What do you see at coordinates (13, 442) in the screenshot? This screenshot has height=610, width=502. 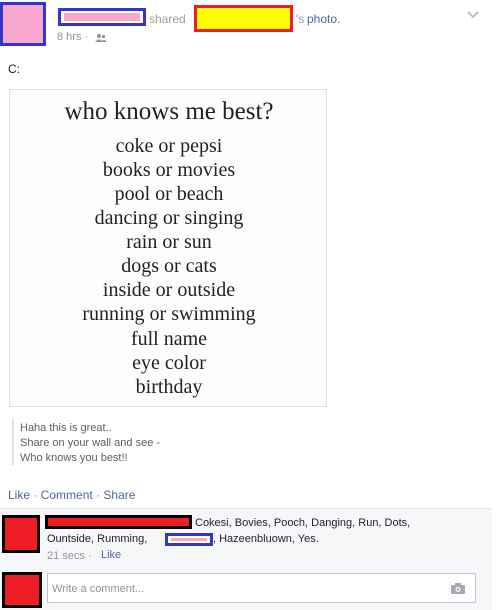 I see `quote-bar` at bounding box center [13, 442].